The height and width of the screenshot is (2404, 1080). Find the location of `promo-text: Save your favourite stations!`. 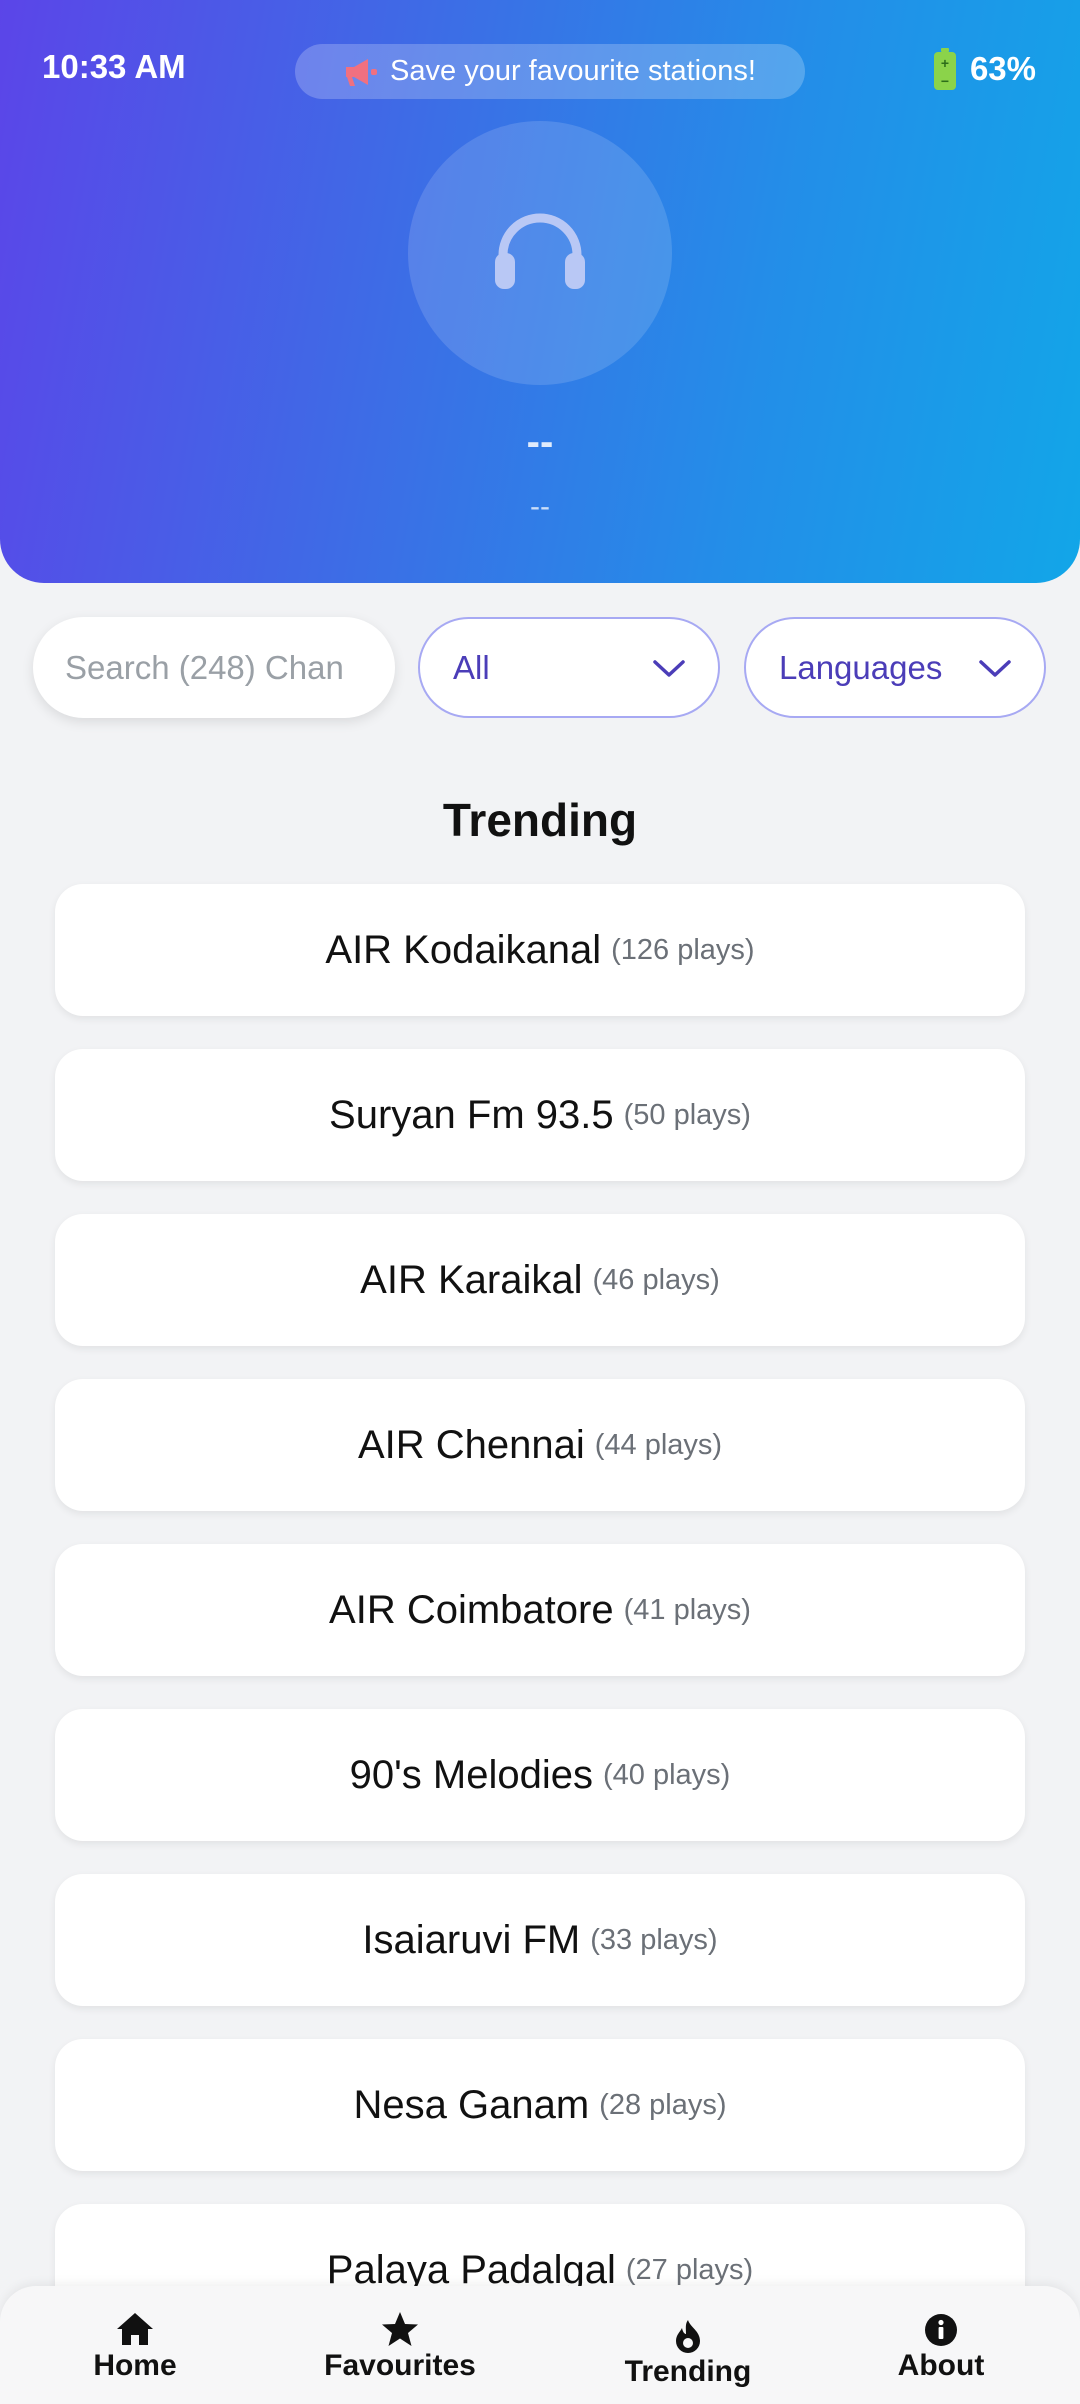

promo-text: Save your favourite stations! is located at coordinates (573, 71).